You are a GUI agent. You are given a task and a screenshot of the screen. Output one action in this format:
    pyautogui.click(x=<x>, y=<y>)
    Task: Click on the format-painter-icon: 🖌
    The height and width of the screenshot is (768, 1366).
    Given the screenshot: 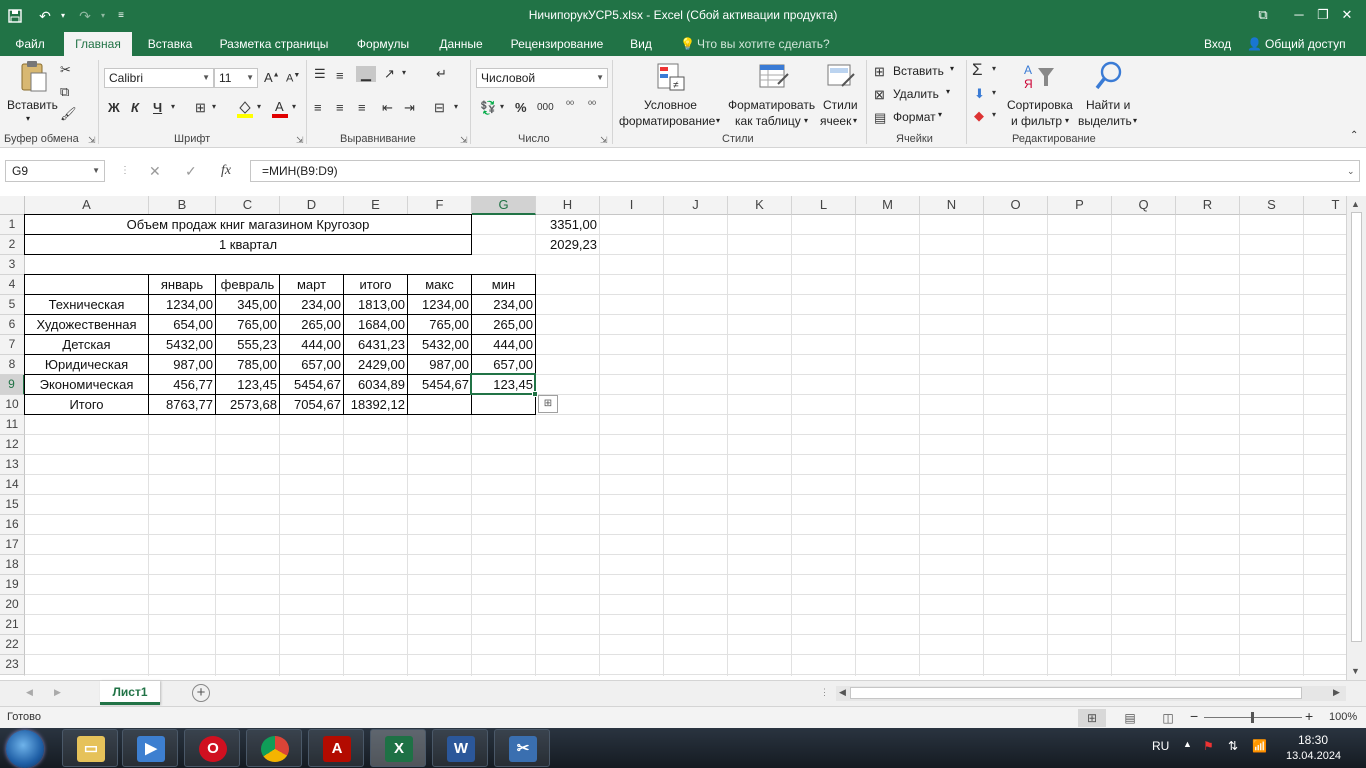 What is the action you would take?
    pyautogui.click(x=68, y=114)
    